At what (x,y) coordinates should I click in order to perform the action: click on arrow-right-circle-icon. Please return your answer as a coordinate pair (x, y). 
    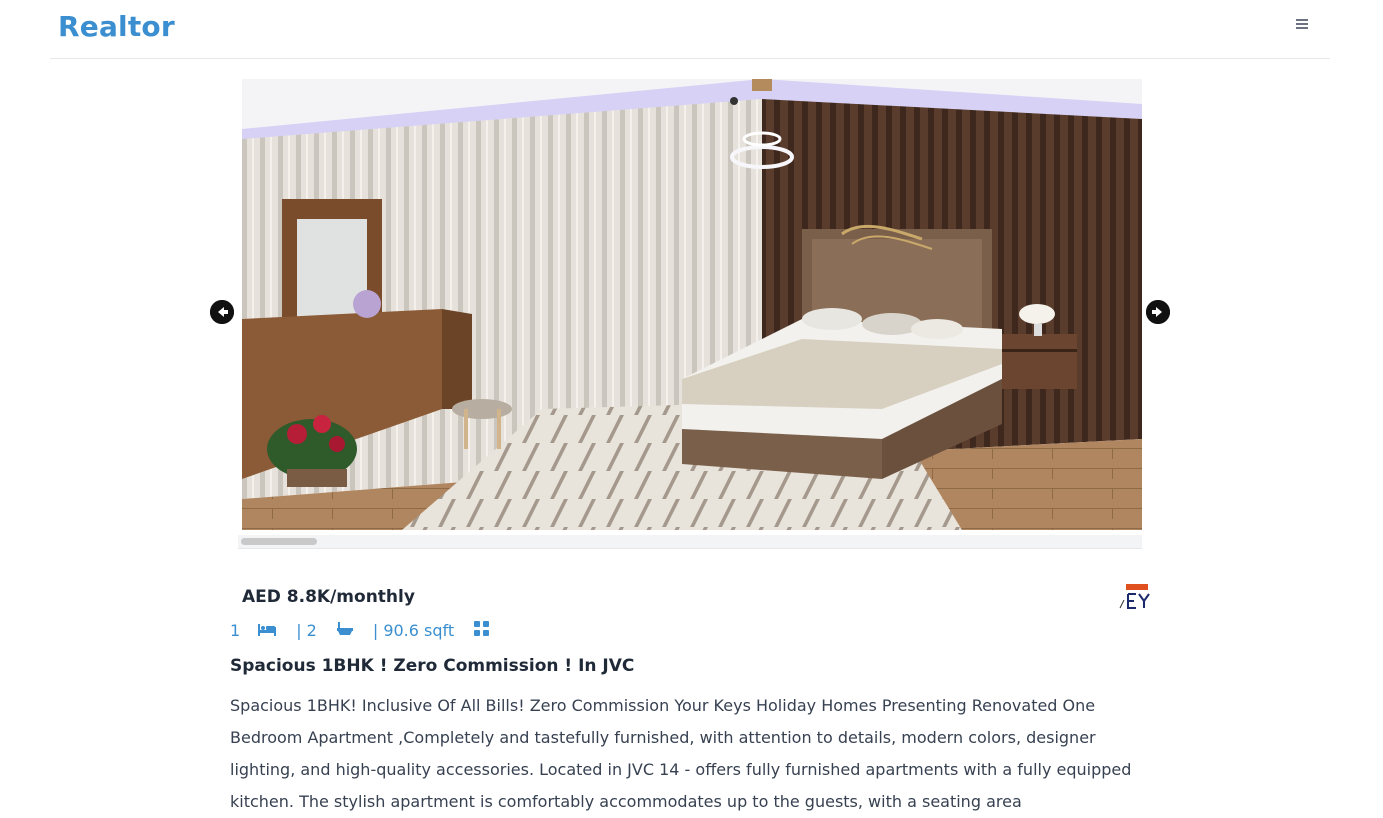
    Looking at the image, I should click on (1158, 312).